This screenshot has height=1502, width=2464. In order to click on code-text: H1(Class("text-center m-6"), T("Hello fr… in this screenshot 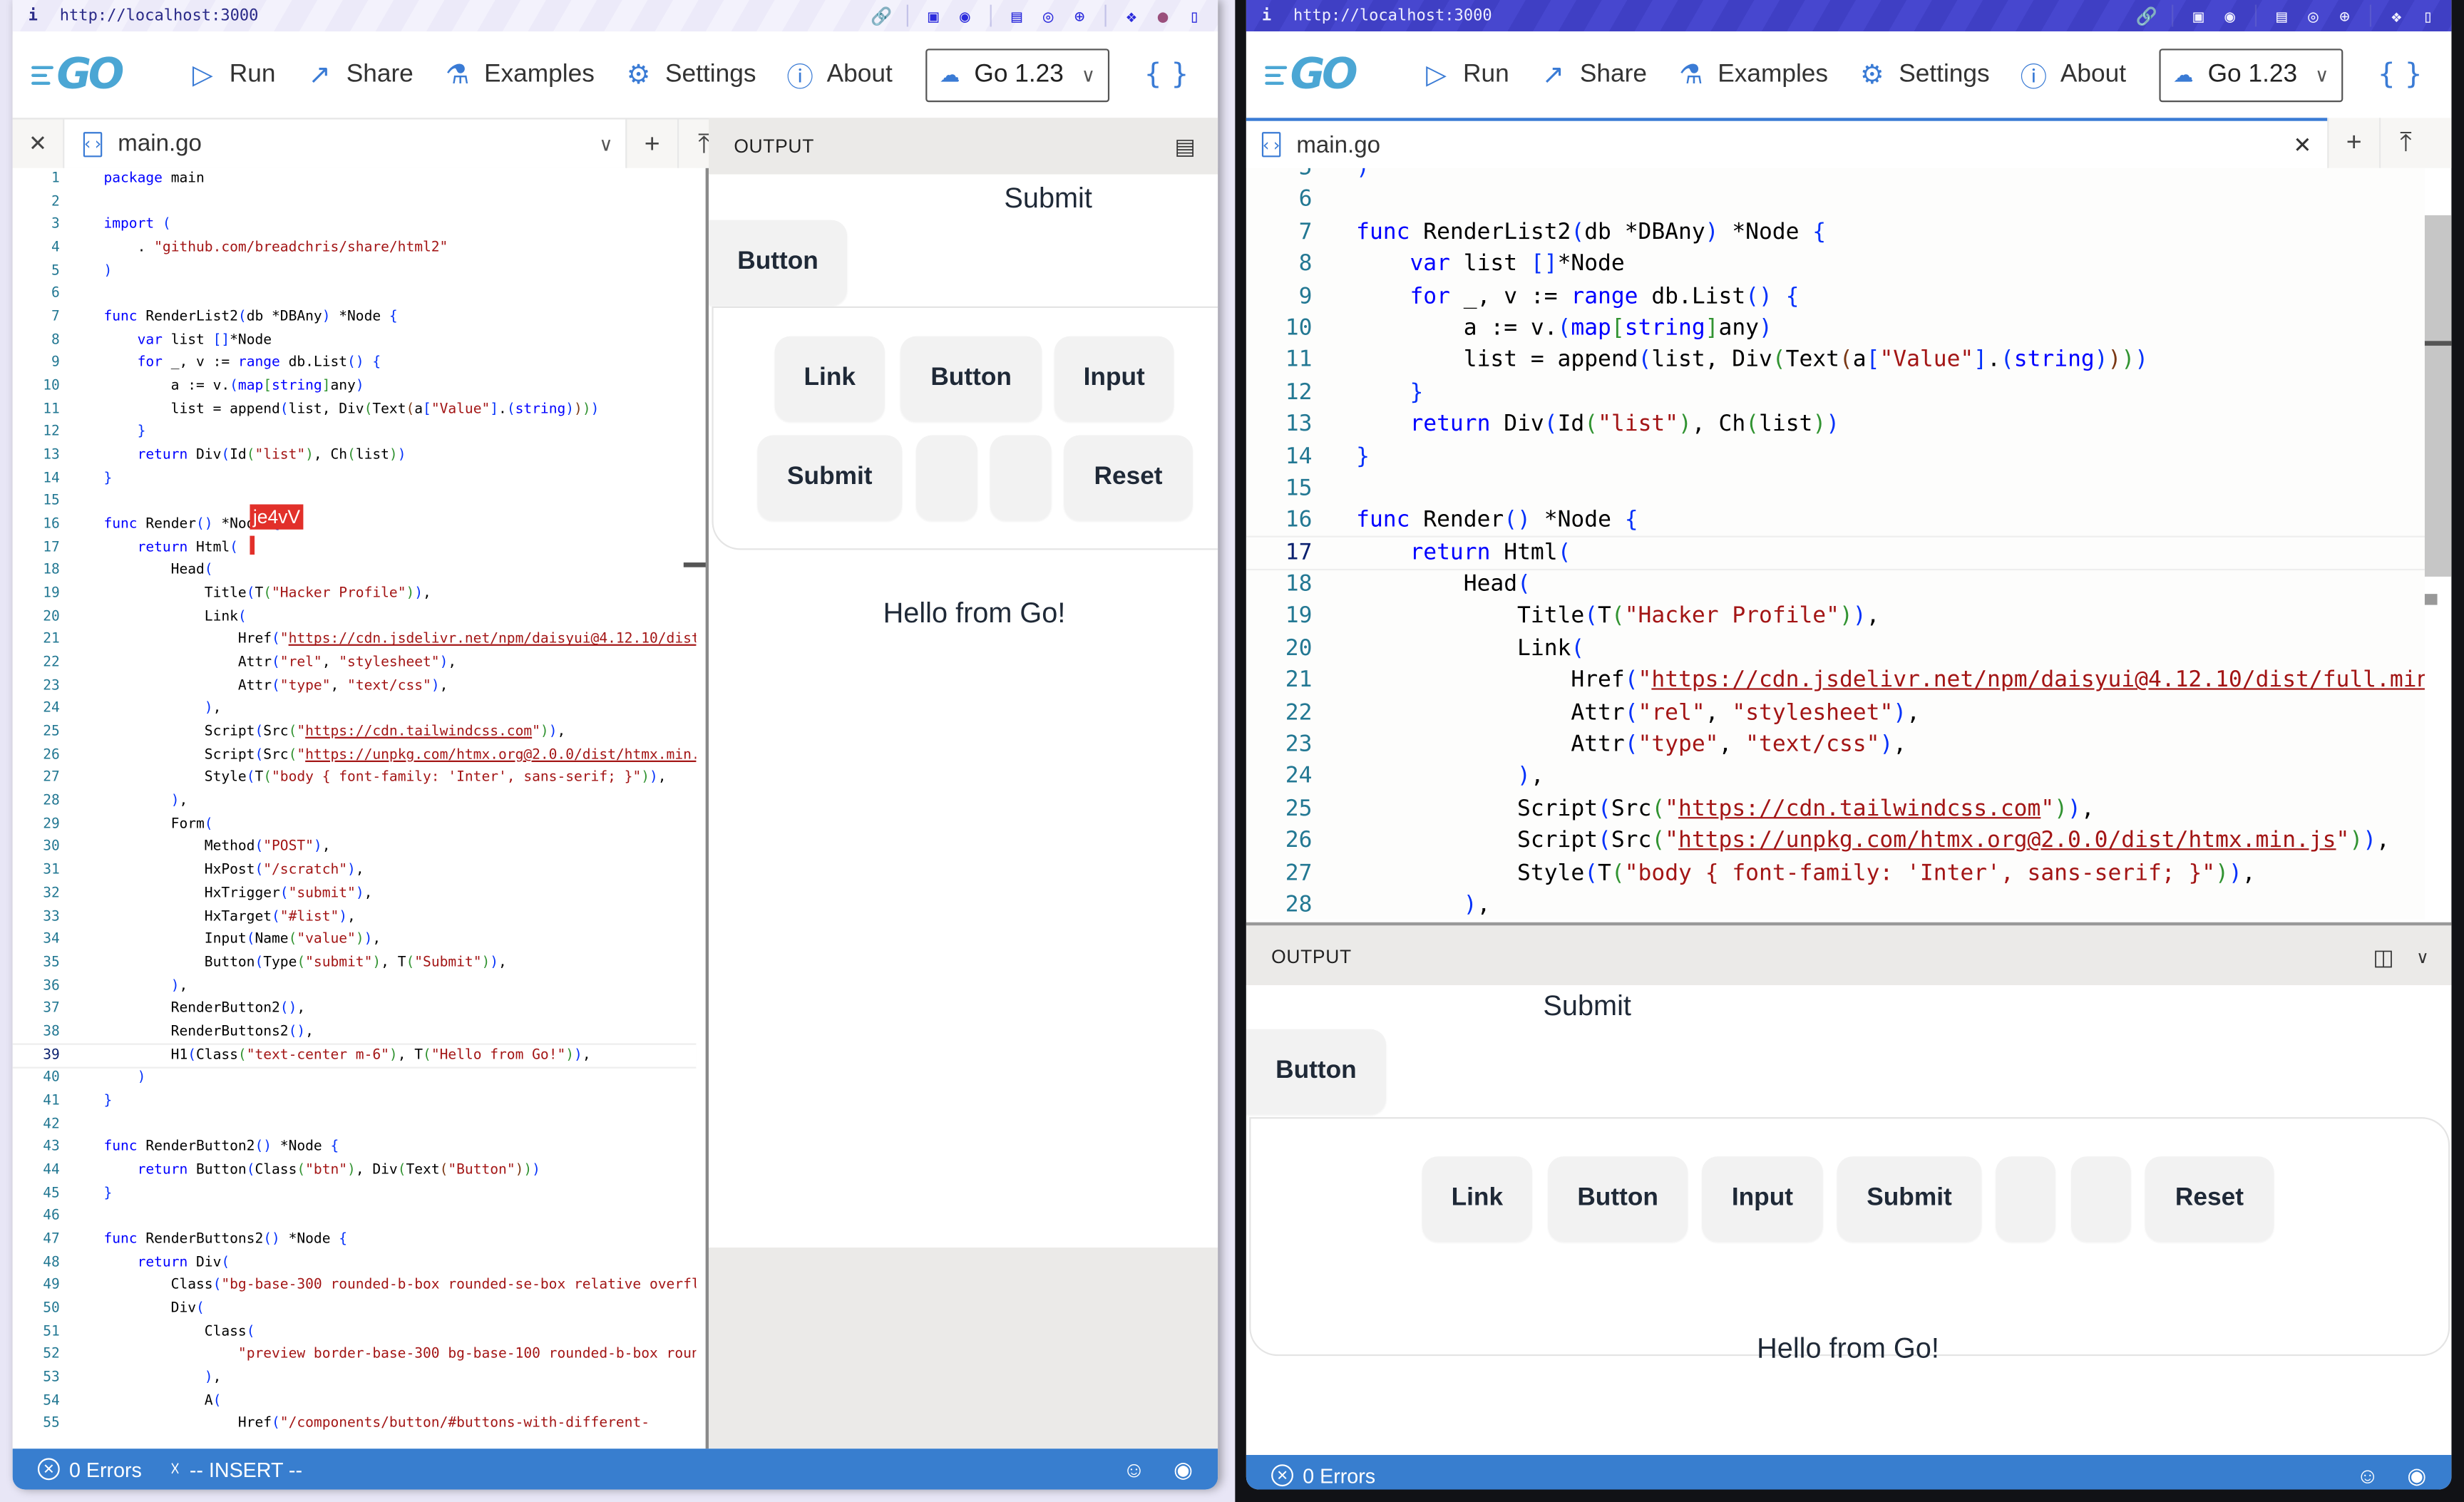, I will do `click(347, 1055)`.